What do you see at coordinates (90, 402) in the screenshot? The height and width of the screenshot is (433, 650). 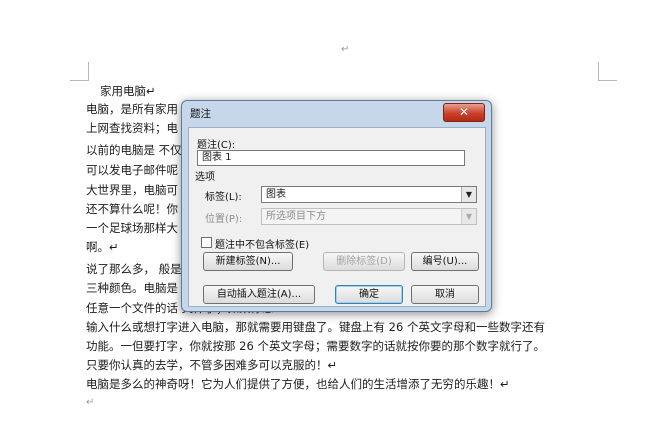 I see `doc-line: ↵` at bounding box center [90, 402].